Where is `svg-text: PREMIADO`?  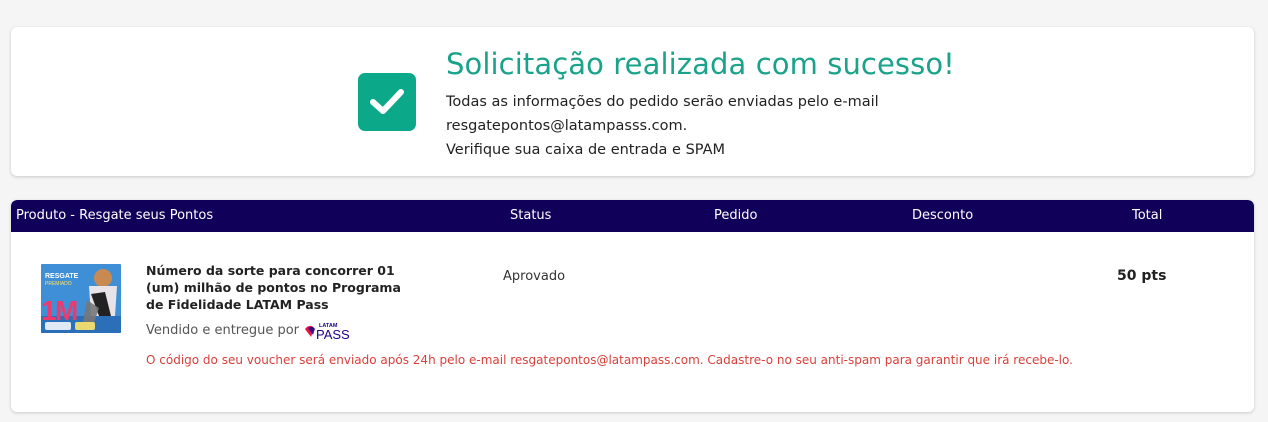
svg-text: PREMIADO is located at coordinates (58, 284).